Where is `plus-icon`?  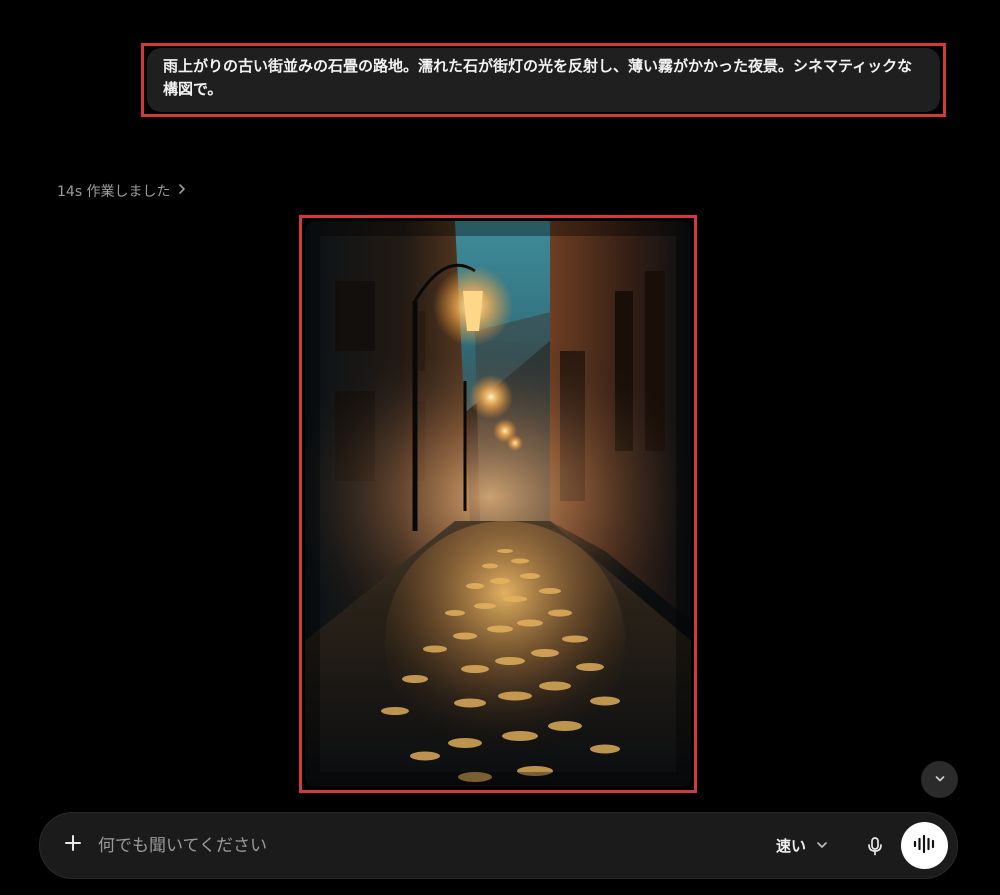
plus-icon is located at coordinates (73, 845).